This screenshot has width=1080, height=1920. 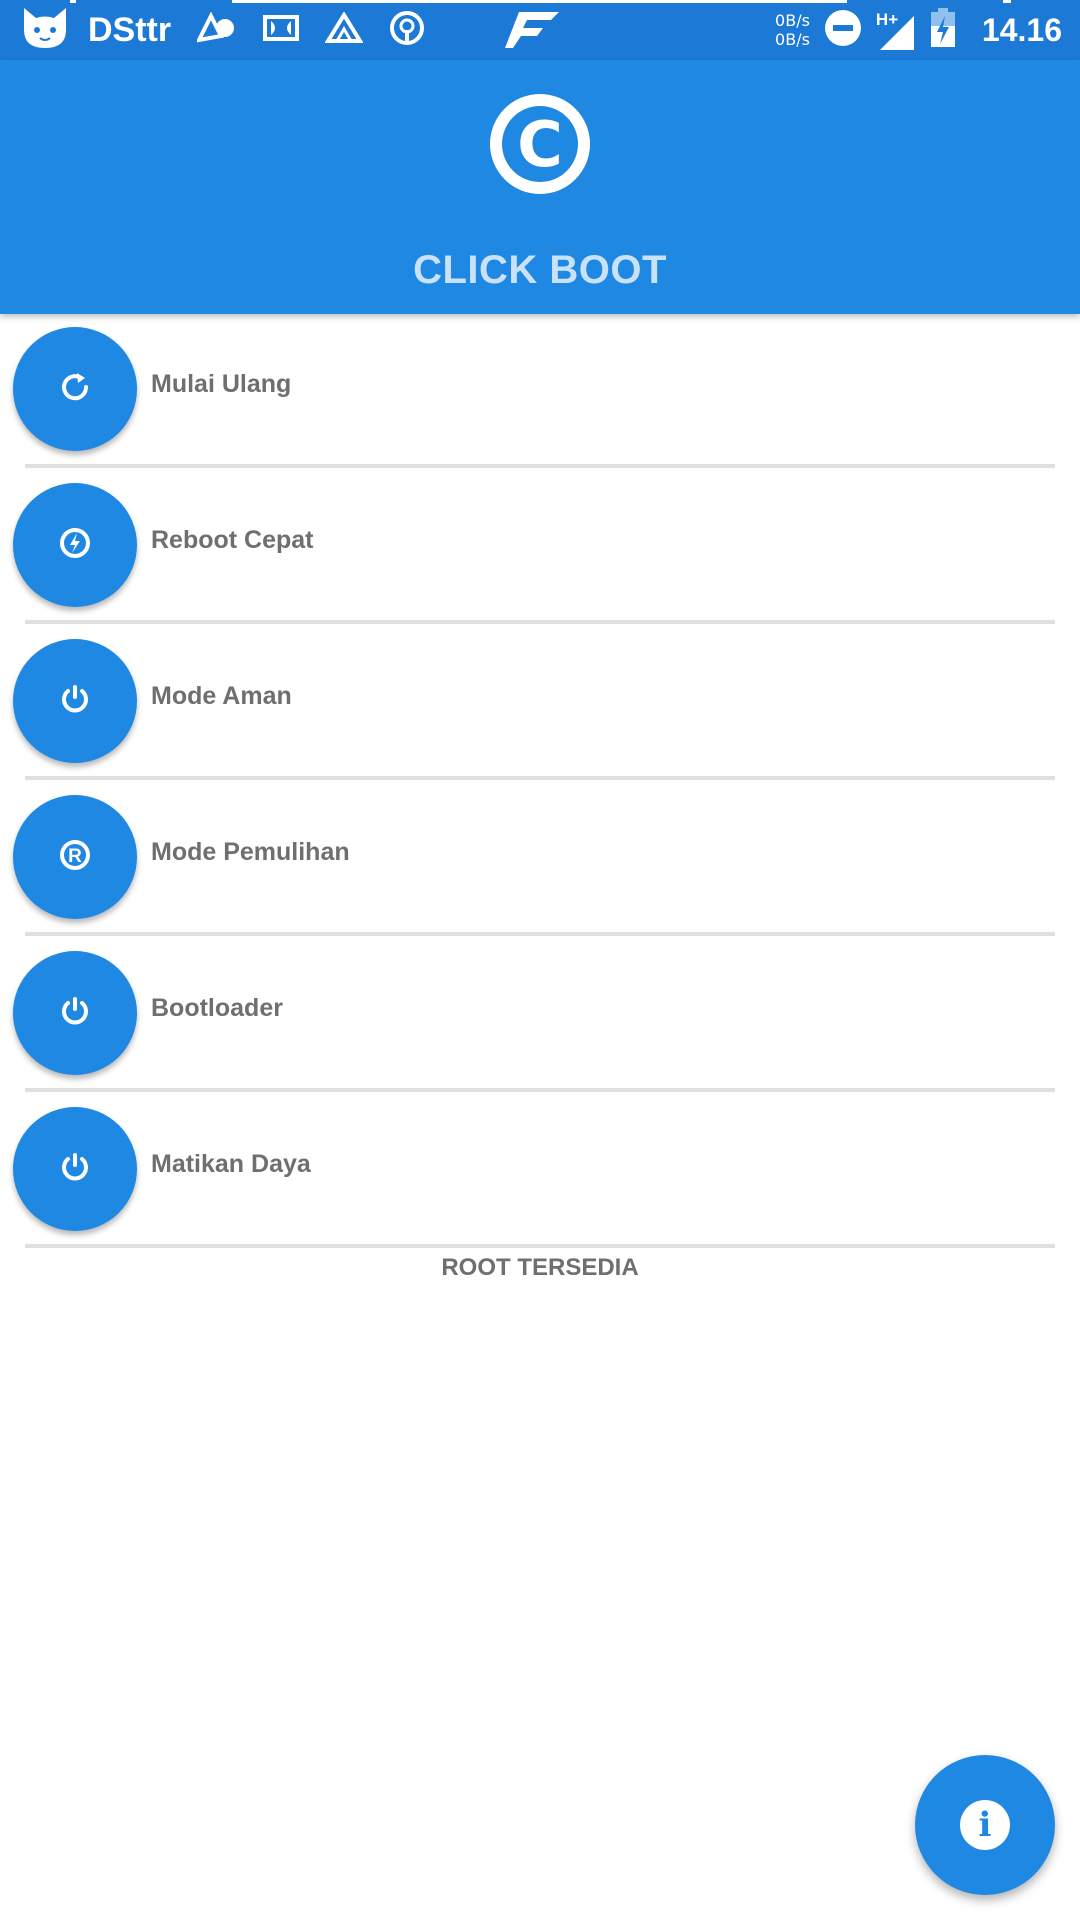 What do you see at coordinates (221, 696) in the screenshot?
I see `menu-item-label: Mode Aman` at bounding box center [221, 696].